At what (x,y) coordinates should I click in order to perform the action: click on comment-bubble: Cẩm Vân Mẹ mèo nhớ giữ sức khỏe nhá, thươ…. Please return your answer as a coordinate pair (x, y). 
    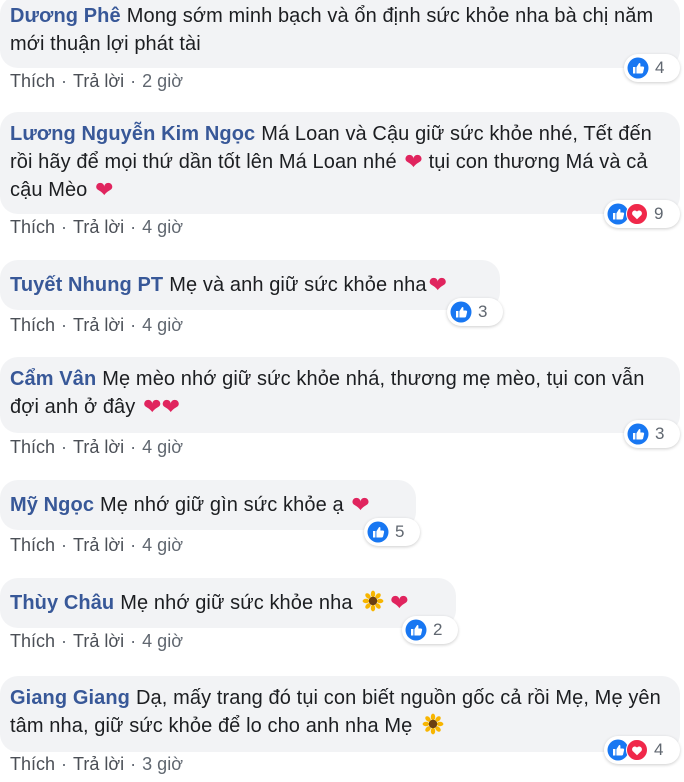
    Looking at the image, I should click on (340, 395).